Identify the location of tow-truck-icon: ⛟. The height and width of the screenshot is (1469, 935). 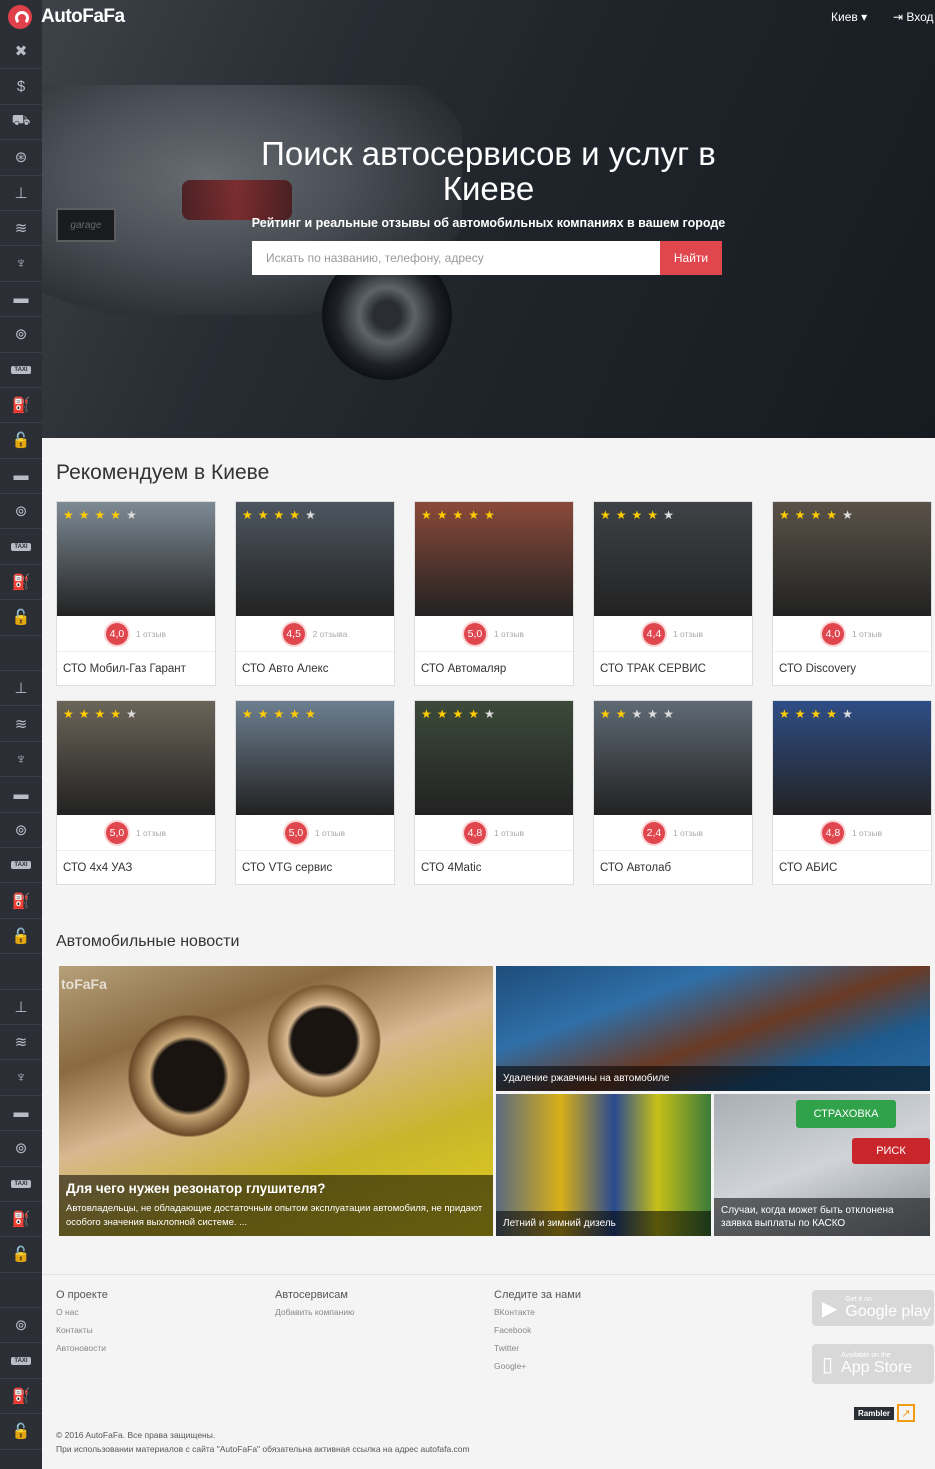
(21, 121).